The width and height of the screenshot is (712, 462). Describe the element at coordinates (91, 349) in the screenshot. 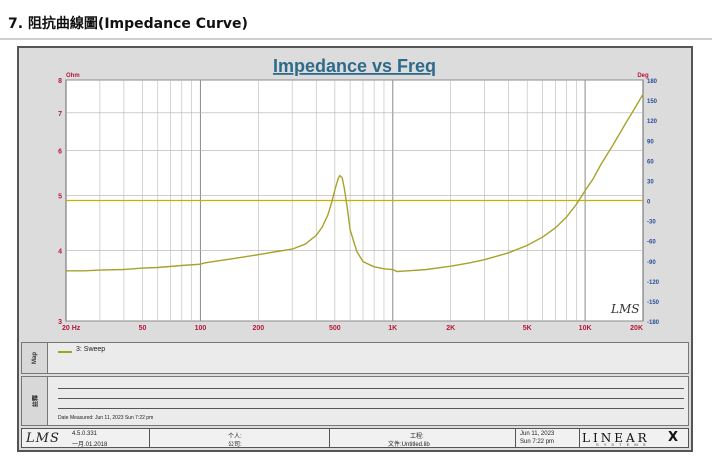

I see `legend-entry: 3: Sweep` at that location.